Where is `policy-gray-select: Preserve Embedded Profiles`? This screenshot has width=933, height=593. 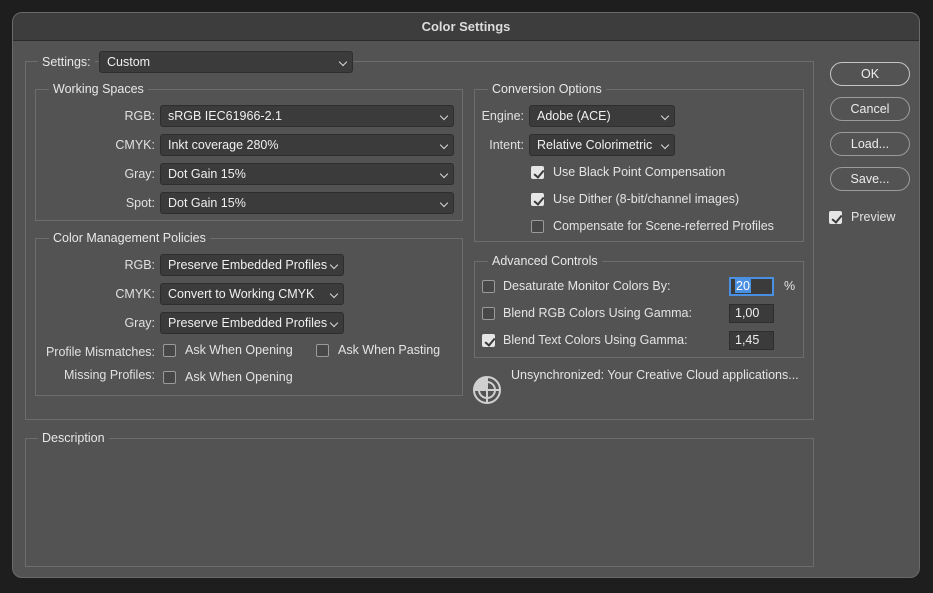 policy-gray-select: Preserve Embedded Profiles is located at coordinates (252, 323).